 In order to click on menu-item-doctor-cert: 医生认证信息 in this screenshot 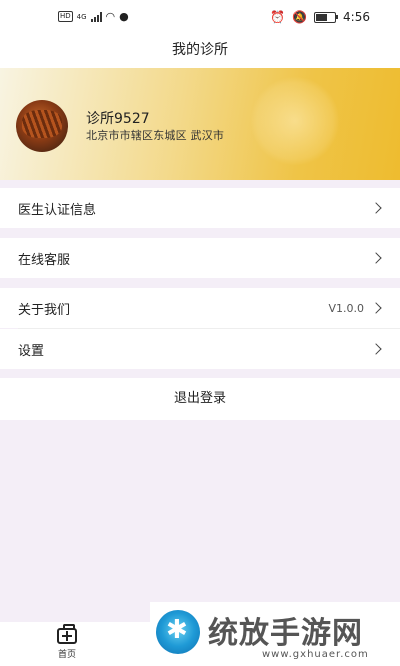, I will do `click(200, 208)`.